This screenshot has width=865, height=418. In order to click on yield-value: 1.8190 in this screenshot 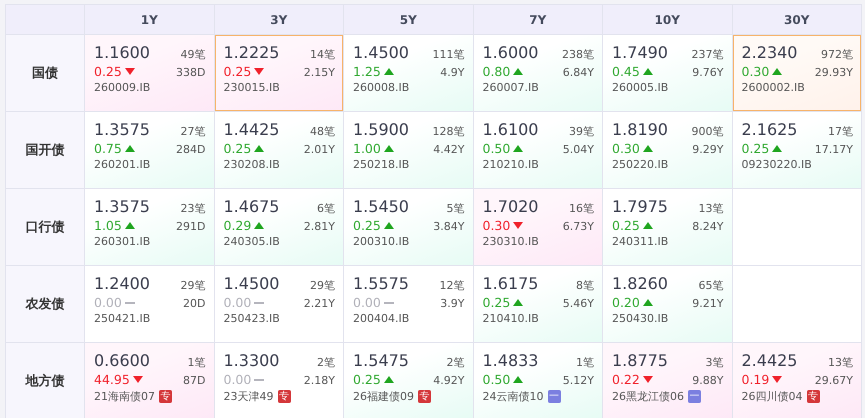, I will do `click(640, 129)`.